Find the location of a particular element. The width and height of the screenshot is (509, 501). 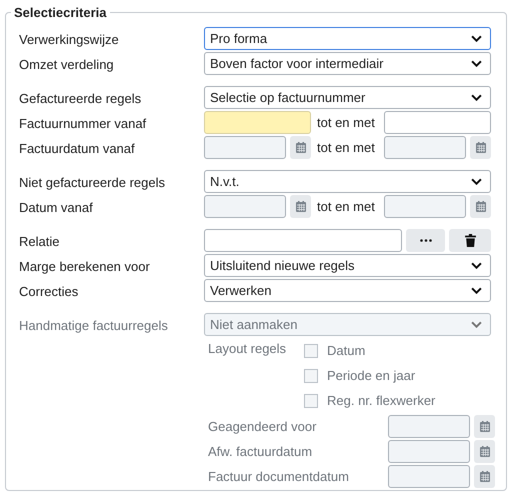

checkbox-label: Reg. nr. flexwerker is located at coordinates (381, 400).